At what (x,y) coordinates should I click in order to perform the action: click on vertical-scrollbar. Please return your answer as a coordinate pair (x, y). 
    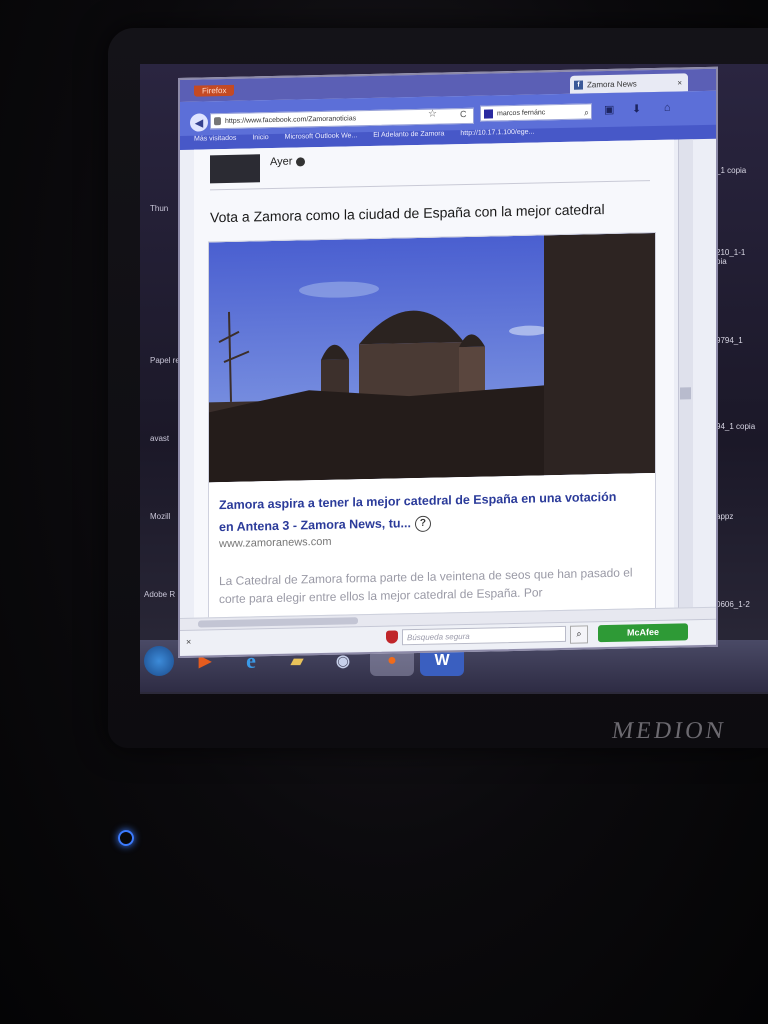
    Looking at the image, I should click on (685, 374).